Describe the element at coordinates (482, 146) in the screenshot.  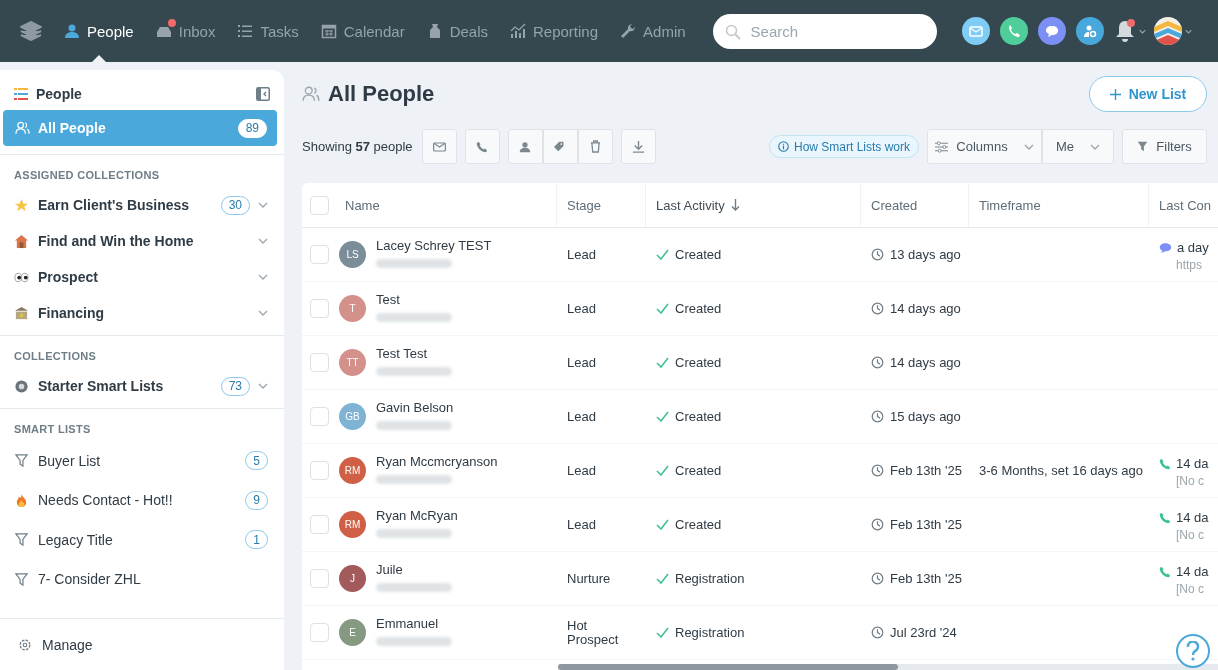
I see `call-button` at that location.